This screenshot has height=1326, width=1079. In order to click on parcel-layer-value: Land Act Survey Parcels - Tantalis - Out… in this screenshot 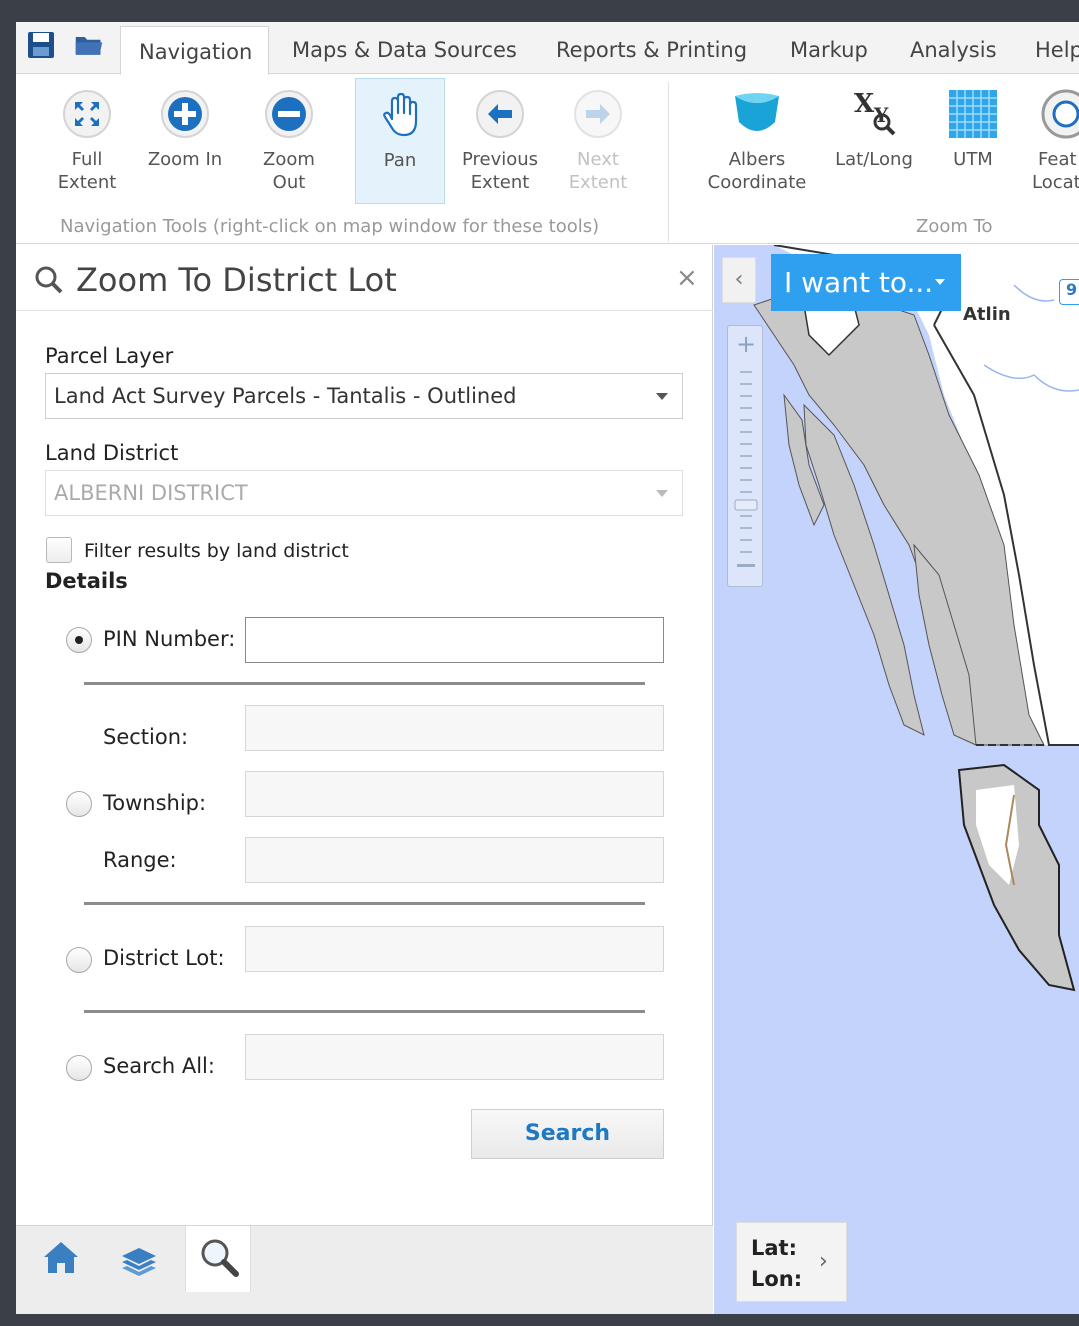, I will do `click(285, 396)`.